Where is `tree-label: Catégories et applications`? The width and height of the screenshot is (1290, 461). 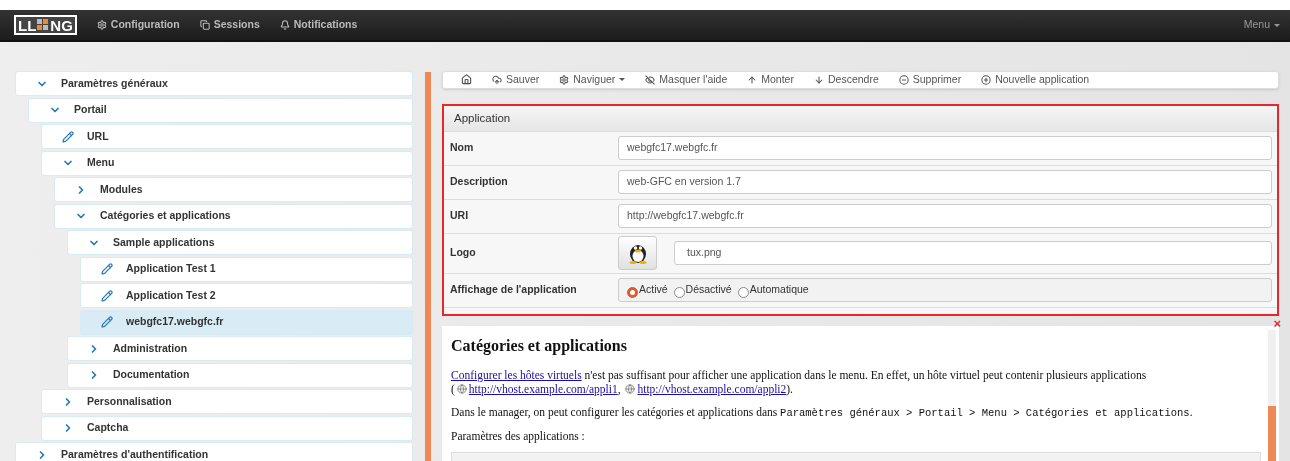
tree-label: Catégories et applications is located at coordinates (165, 216).